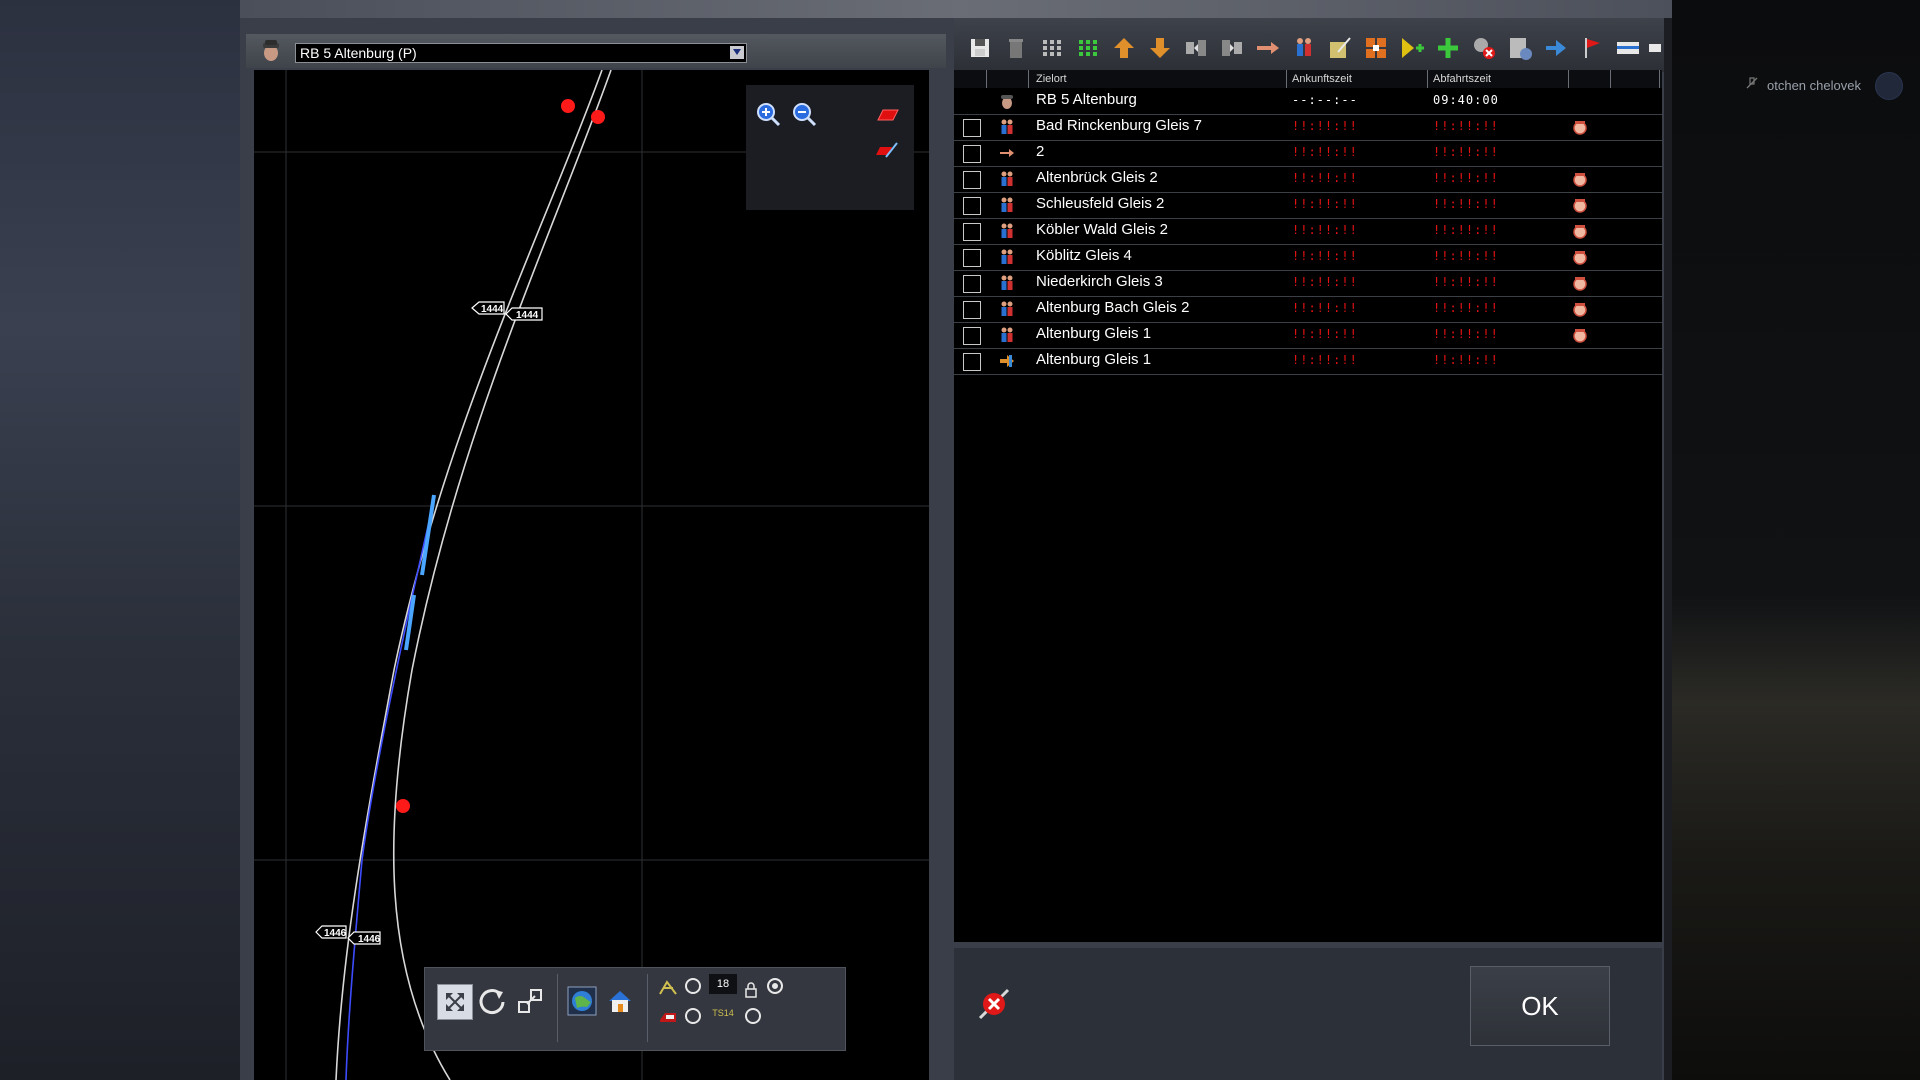 This screenshot has height=1080, width=1920. I want to click on wagon-icon, so click(1655, 48).